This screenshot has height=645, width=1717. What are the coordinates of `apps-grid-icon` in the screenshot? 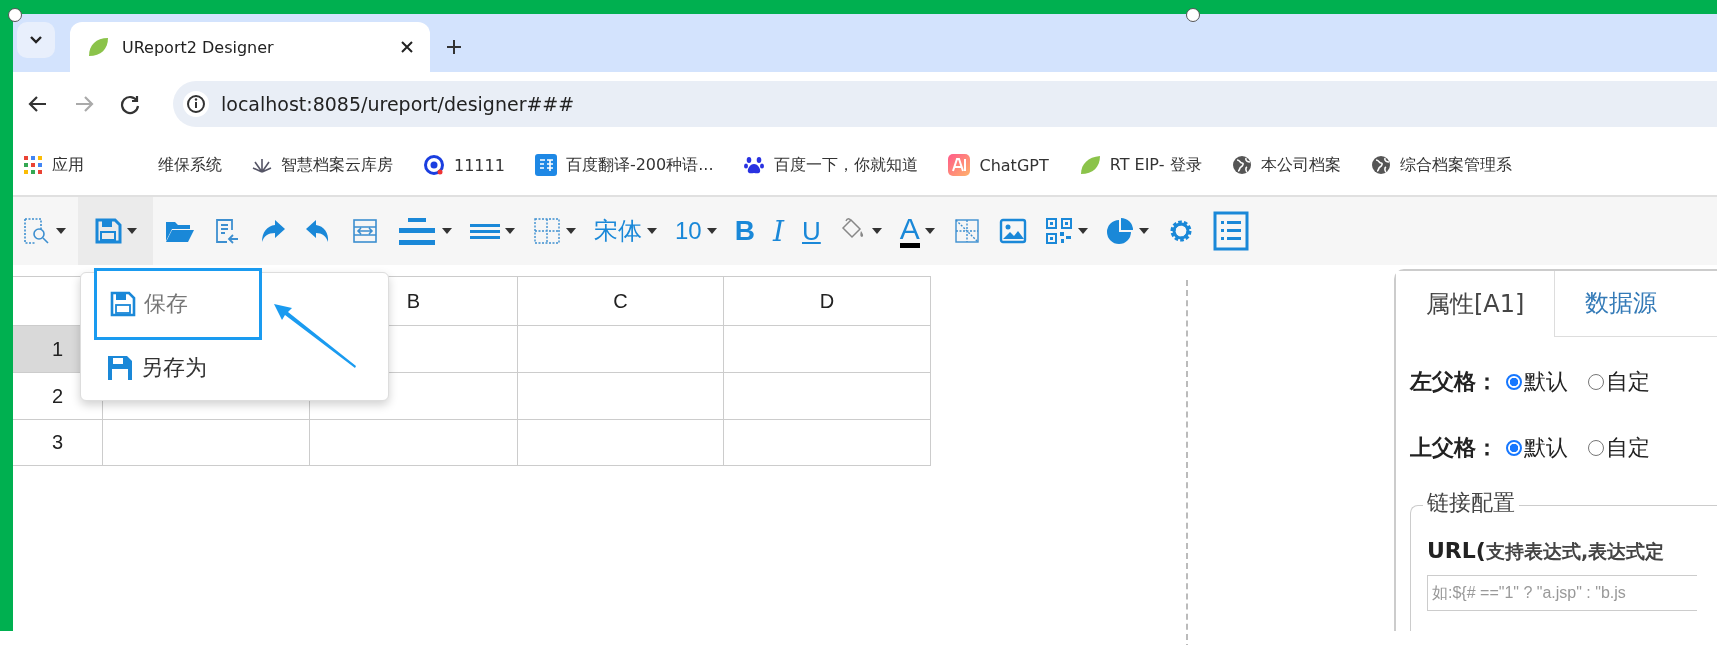 It's located at (33, 165).